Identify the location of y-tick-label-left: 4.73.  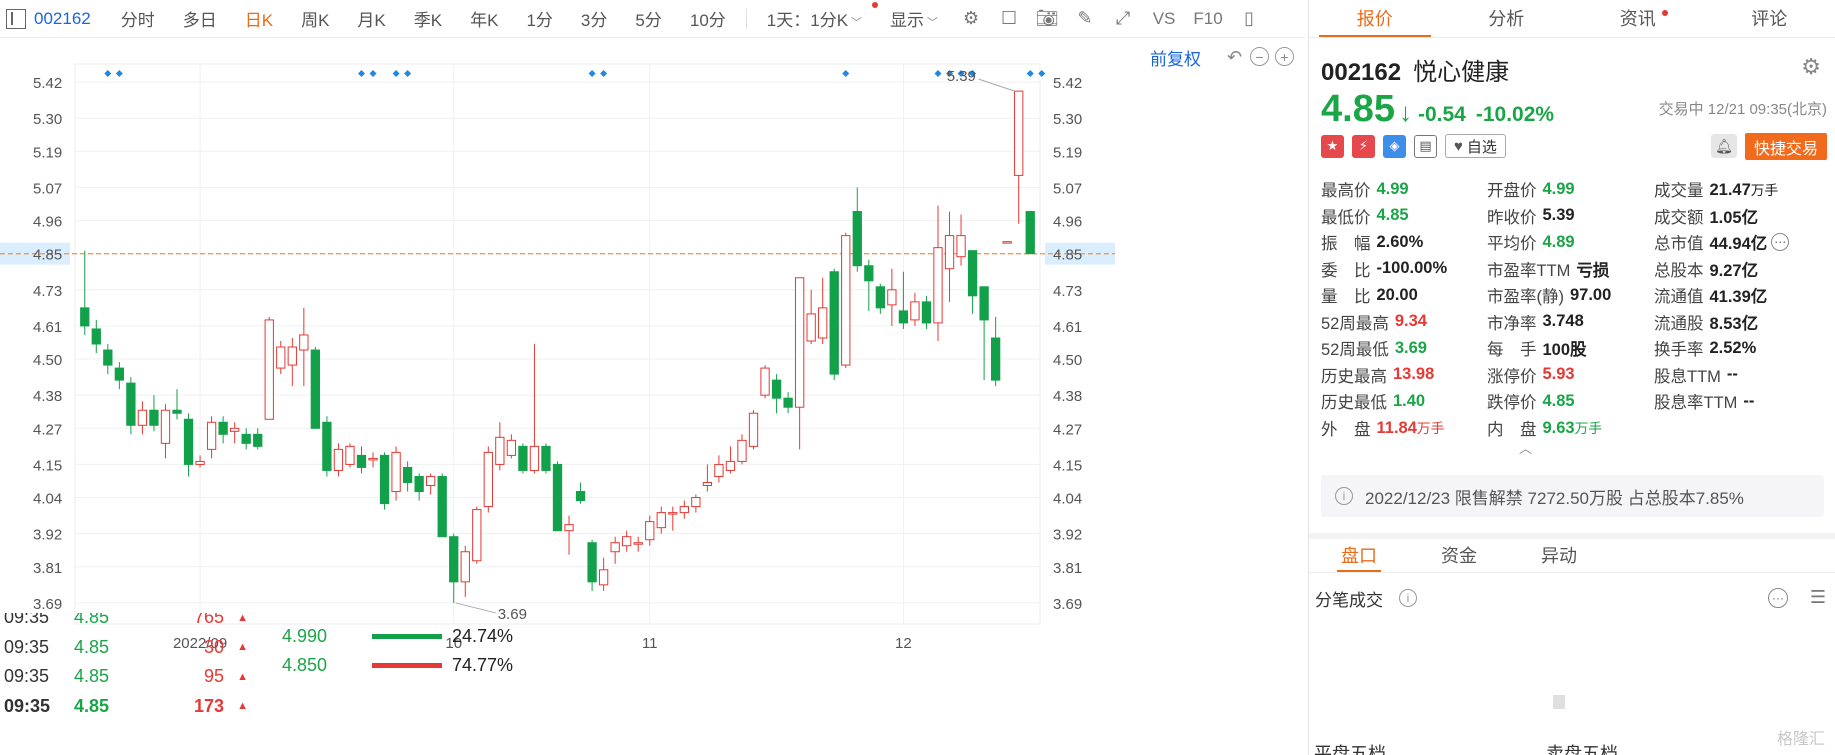
(47, 291).